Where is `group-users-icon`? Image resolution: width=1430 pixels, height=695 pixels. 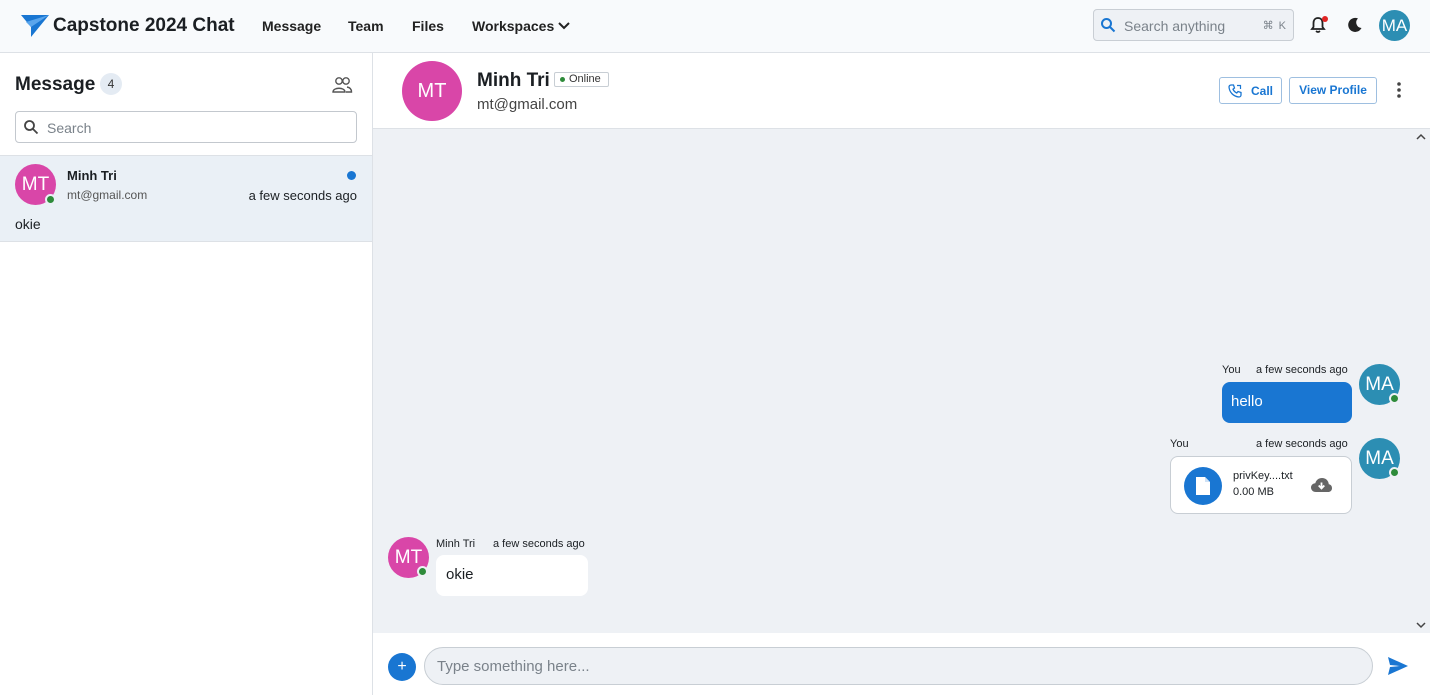 group-users-icon is located at coordinates (342, 85).